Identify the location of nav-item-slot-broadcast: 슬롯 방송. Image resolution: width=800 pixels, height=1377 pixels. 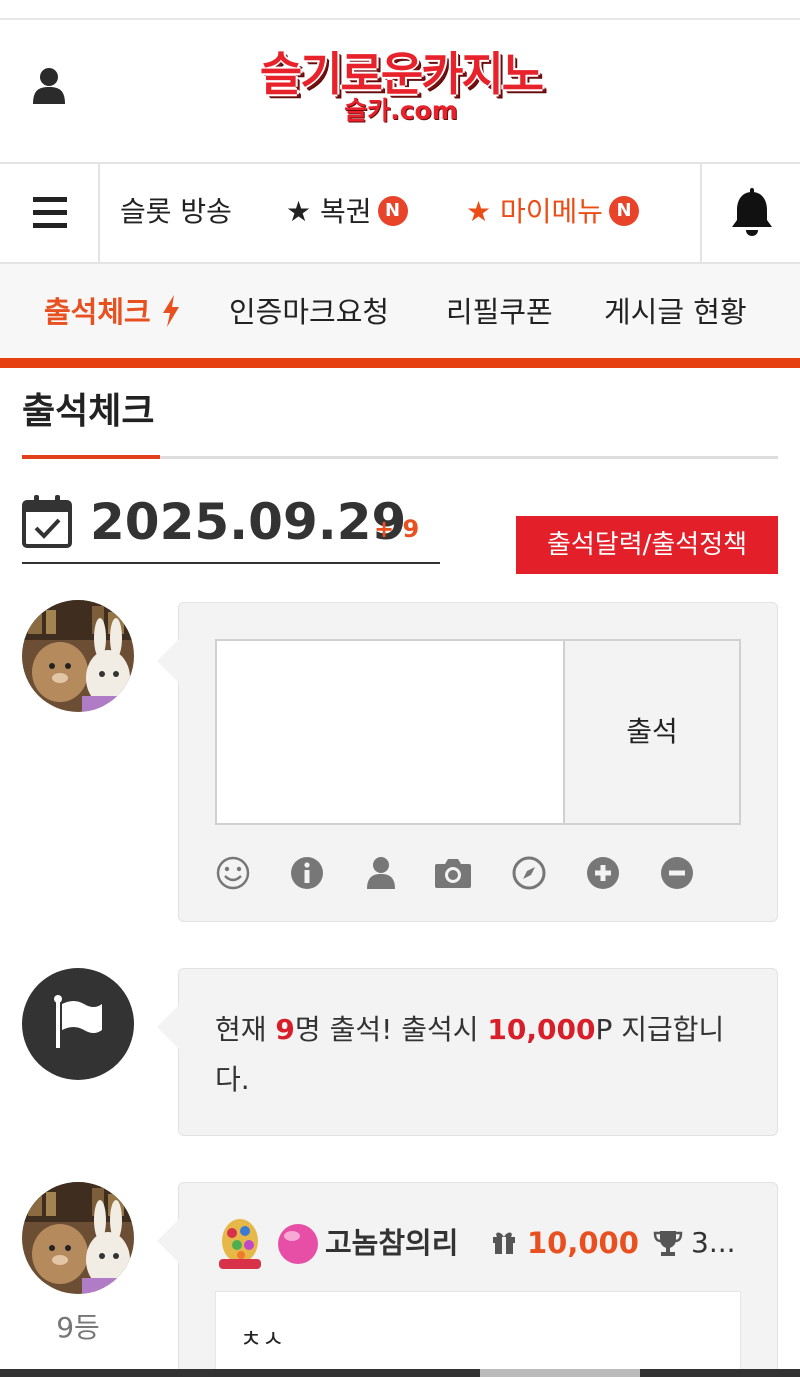
(176, 212).